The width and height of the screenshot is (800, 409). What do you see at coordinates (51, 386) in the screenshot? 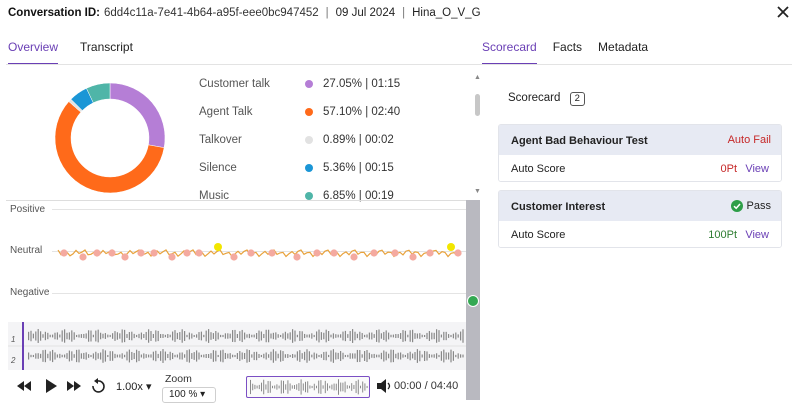
I see `play-icon` at bounding box center [51, 386].